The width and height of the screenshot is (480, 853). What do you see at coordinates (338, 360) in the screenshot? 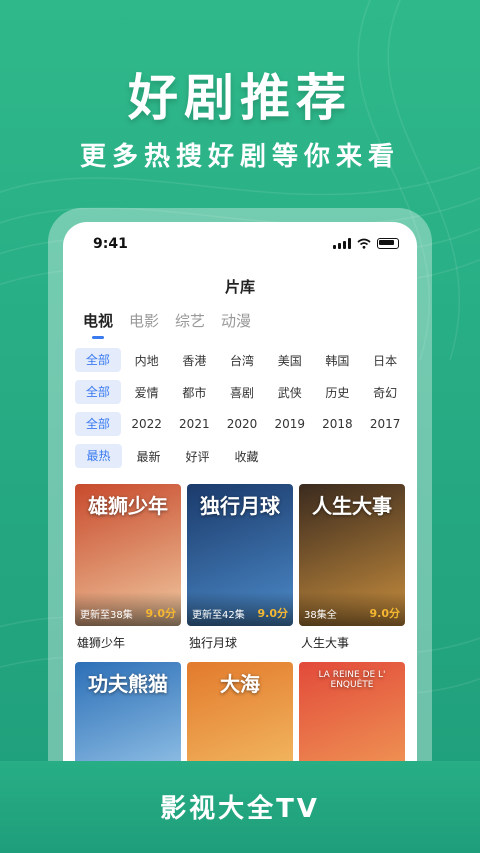
I see `filter-chip: 韩国` at bounding box center [338, 360].